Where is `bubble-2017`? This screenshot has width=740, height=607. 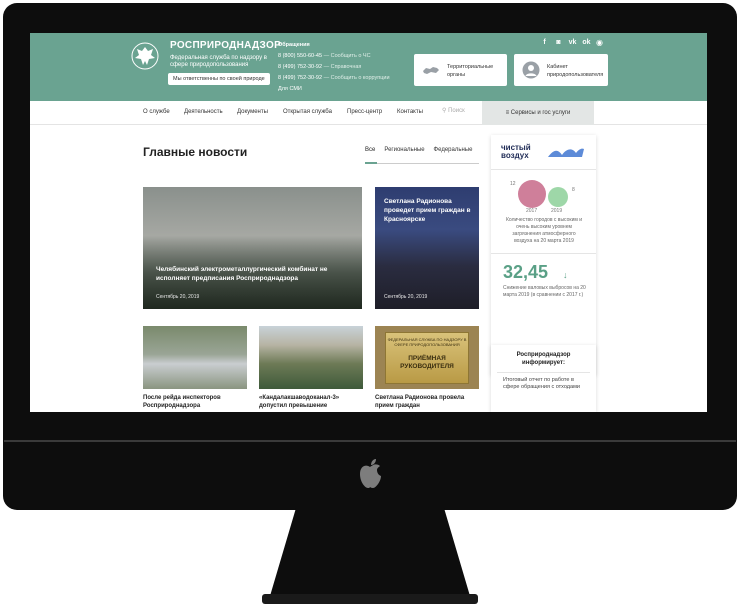
bubble-2017 is located at coordinates (532, 194).